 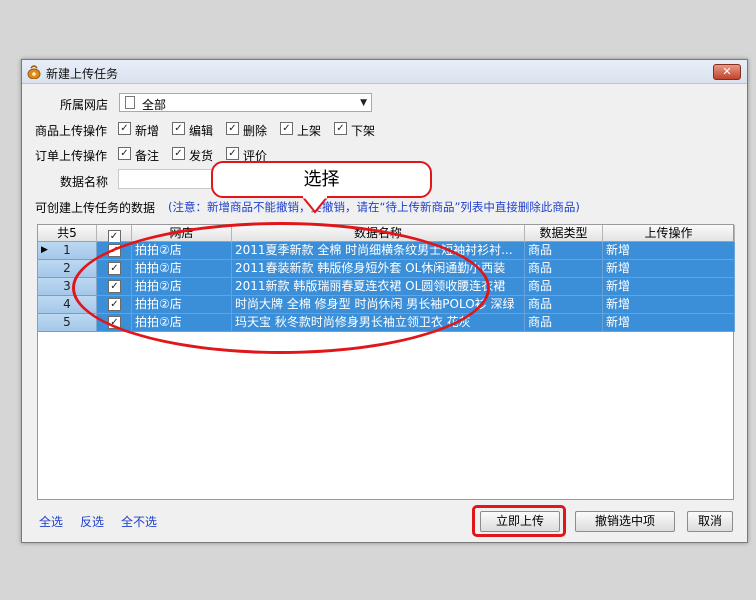 I want to click on goods-op-add-checkbox: ✓, so click(x=124, y=128).